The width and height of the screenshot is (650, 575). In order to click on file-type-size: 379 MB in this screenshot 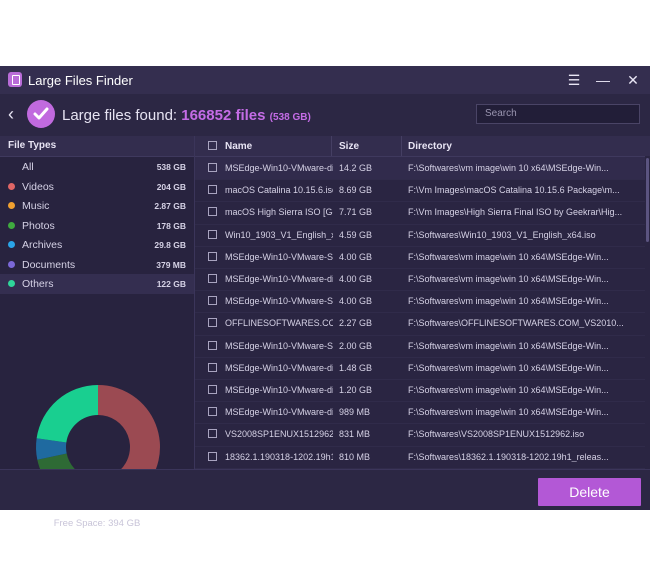, I will do `click(171, 264)`.